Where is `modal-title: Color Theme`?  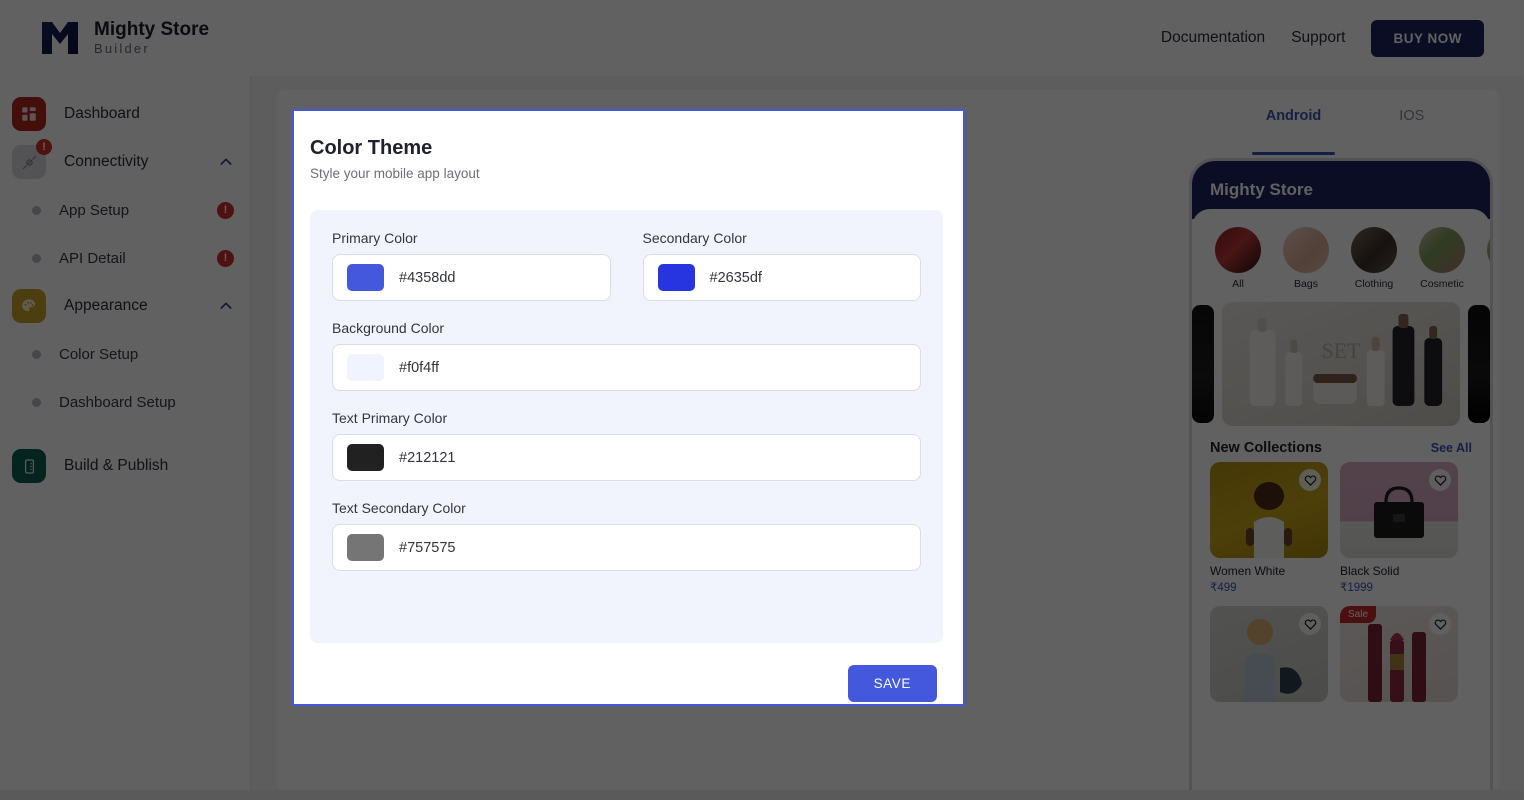 modal-title: Color Theme is located at coordinates (371, 148).